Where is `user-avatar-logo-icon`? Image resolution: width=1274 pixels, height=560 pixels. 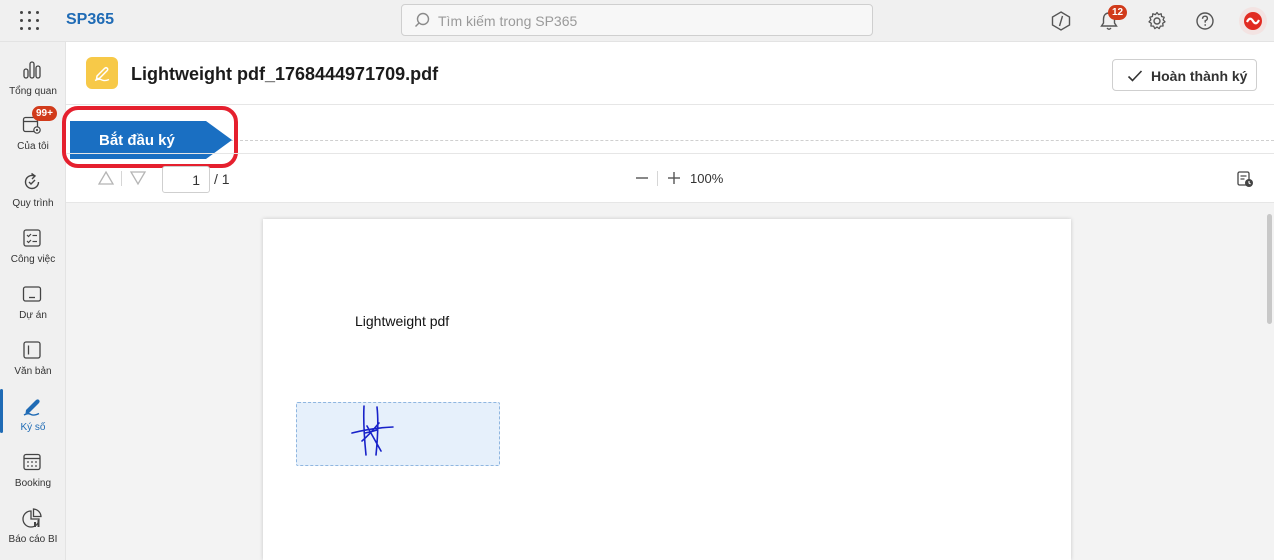
user-avatar-logo-icon is located at coordinates (1253, 21).